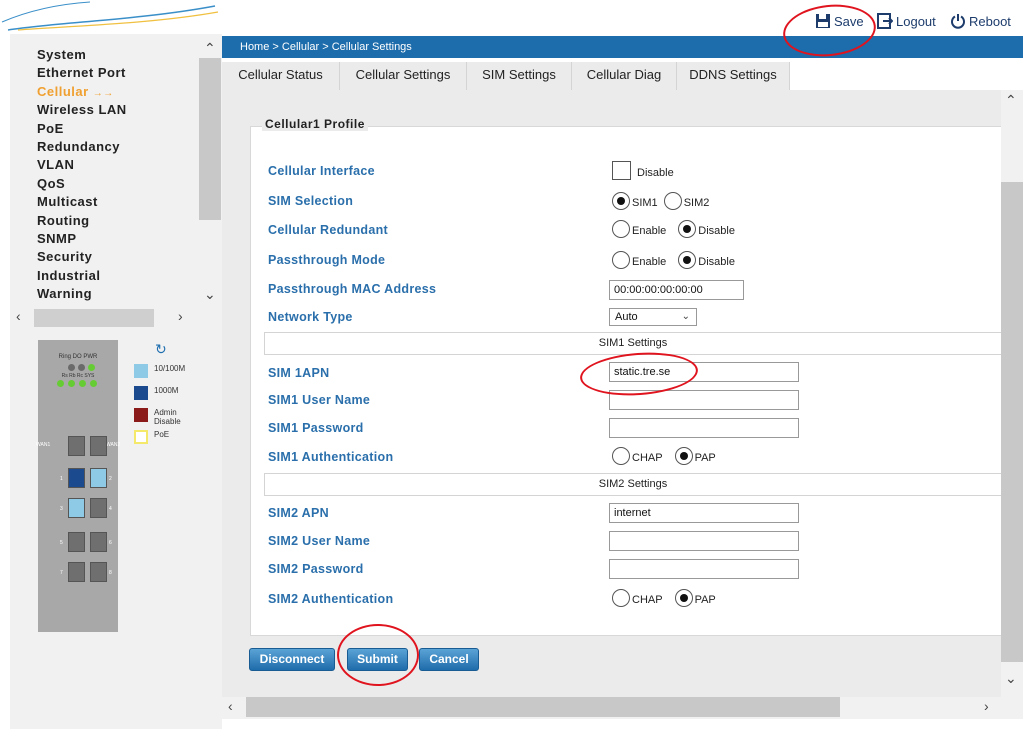 Image resolution: width=1036 pixels, height=739 pixels. Describe the element at coordinates (649, 231) in the screenshot. I see `radio-label: Enable` at that location.